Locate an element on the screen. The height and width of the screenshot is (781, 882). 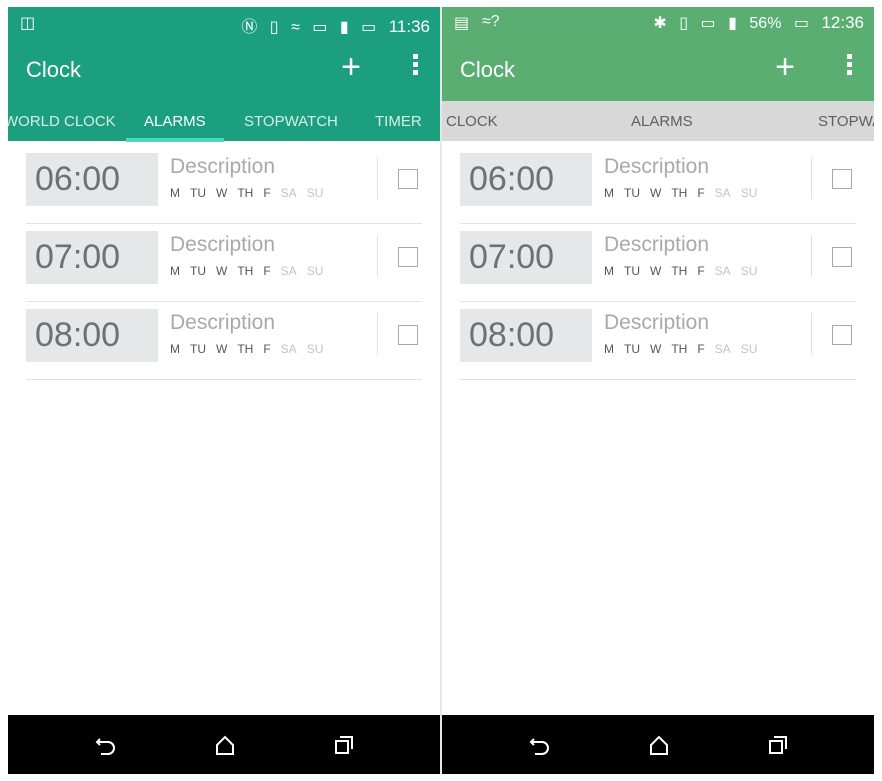
status-time: 12:36 is located at coordinates (842, 22).